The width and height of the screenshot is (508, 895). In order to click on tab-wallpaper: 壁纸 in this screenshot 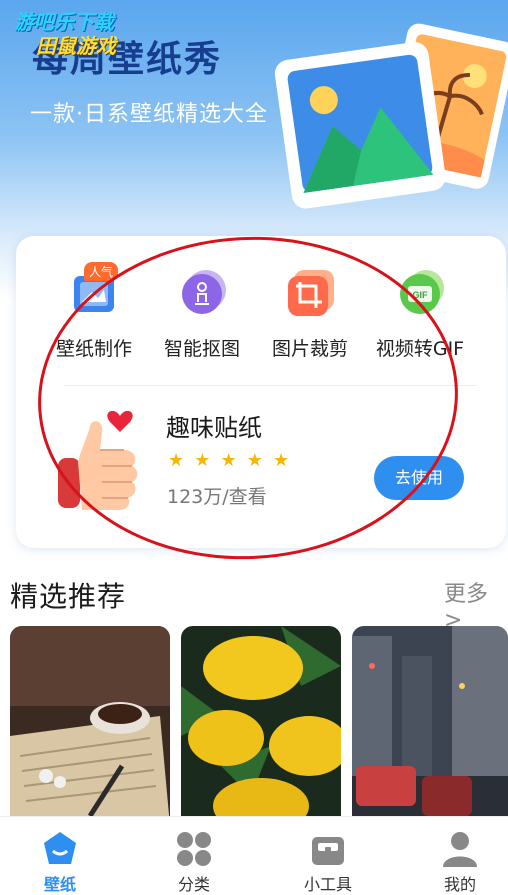, I will do `click(60, 855)`.